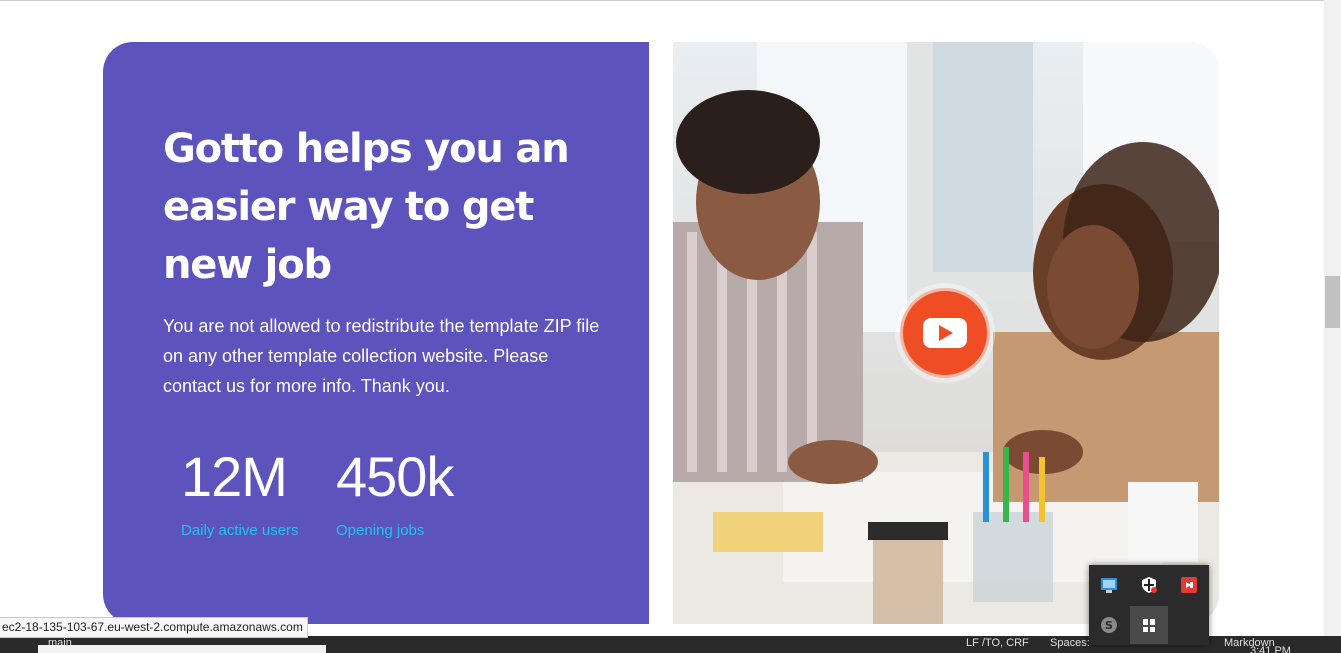 This screenshot has width=1341, height=653. Describe the element at coordinates (234, 476) in the screenshot. I see `stat-value: 12M` at that location.